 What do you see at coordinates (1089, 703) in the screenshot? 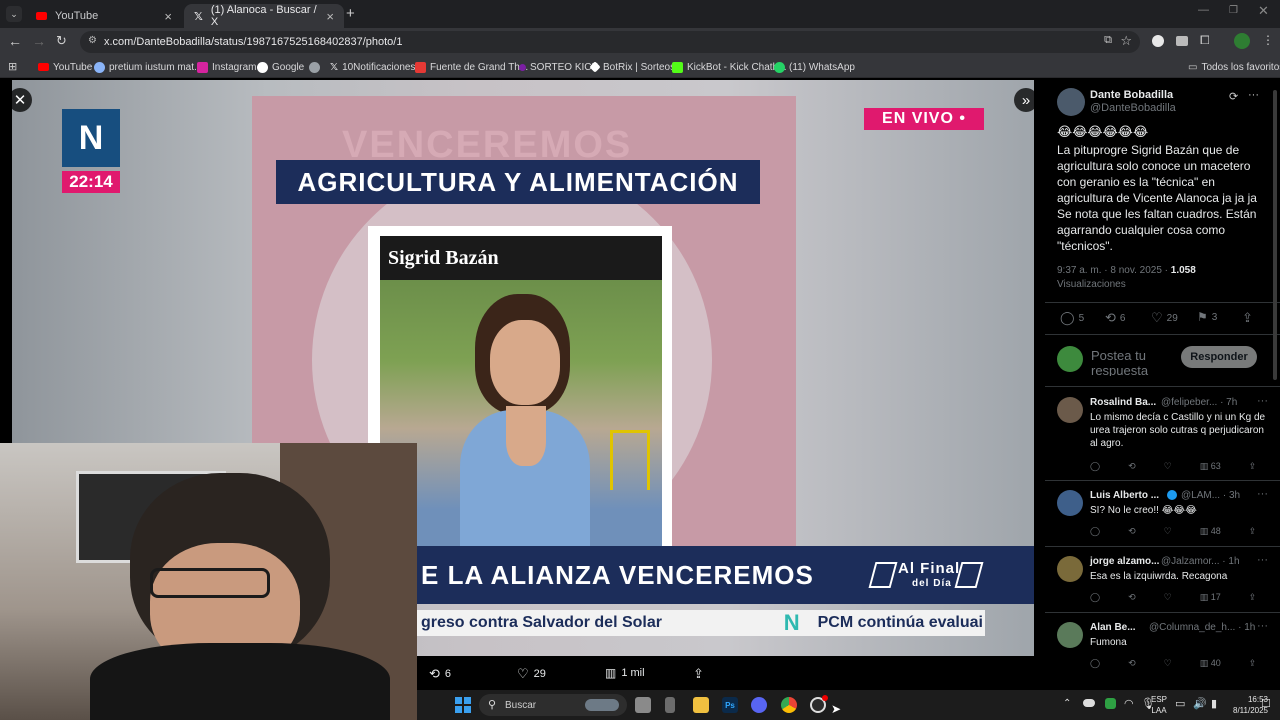
I see `onedrive-icon` at bounding box center [1089, 703].